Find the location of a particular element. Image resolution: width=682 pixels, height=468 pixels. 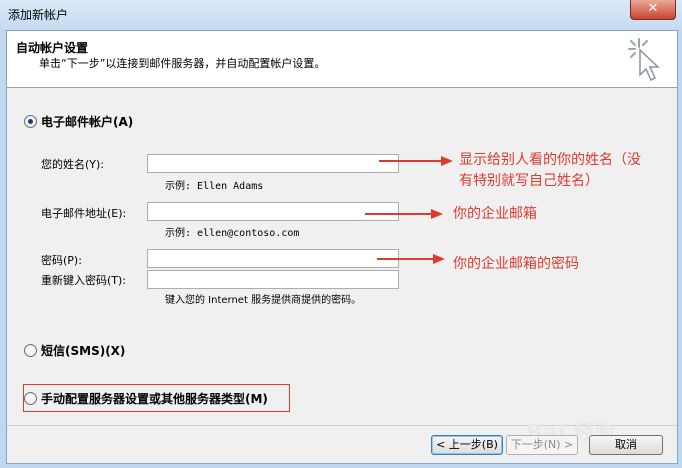

sms-radio is located at coordinates (30, 350).